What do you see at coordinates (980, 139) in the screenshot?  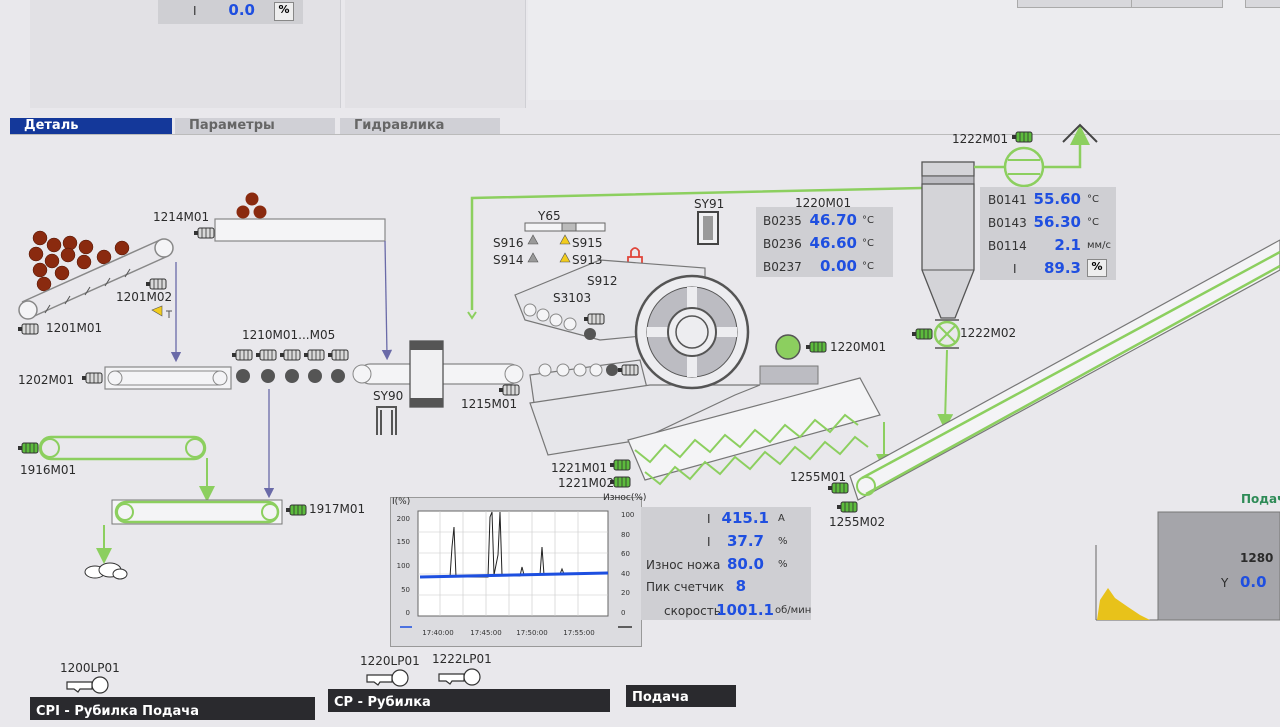 I see `label-1222m01: 1222M01` at bounding box center [980, 139].